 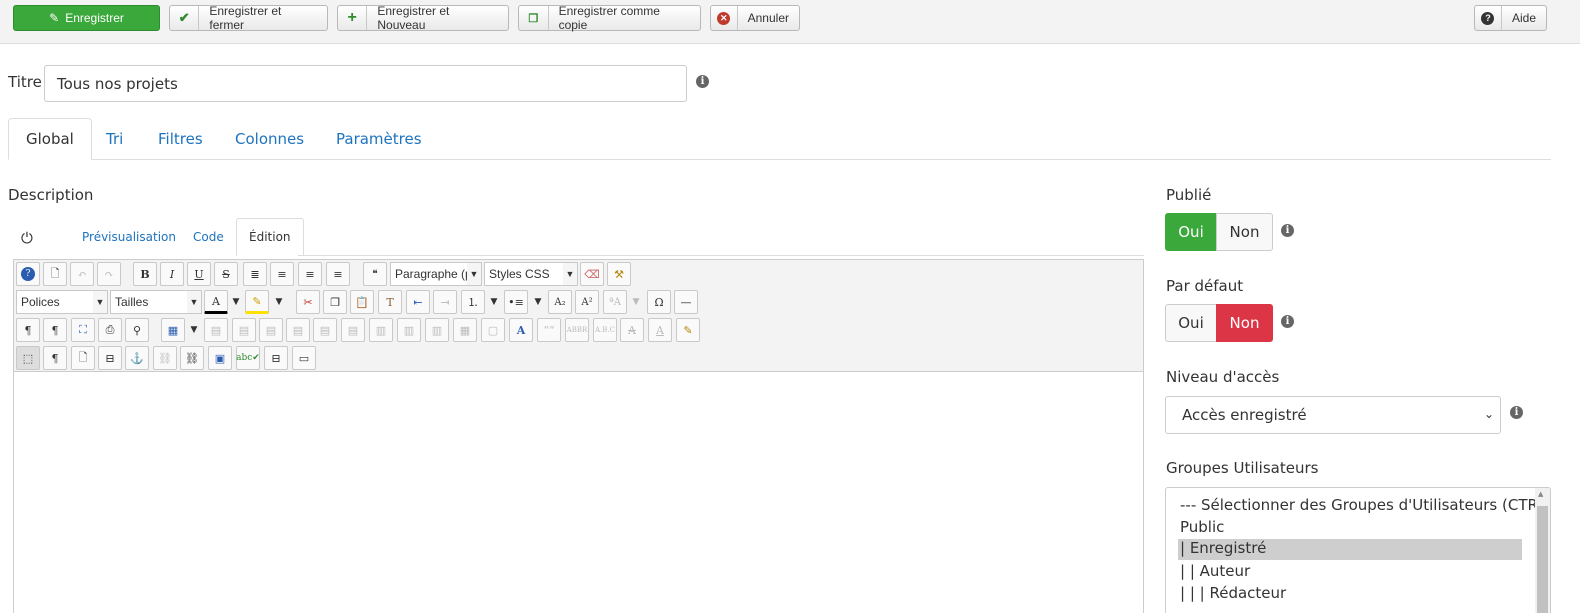 I want to click on published-no-button: Non, so click(x=1244, y=232).